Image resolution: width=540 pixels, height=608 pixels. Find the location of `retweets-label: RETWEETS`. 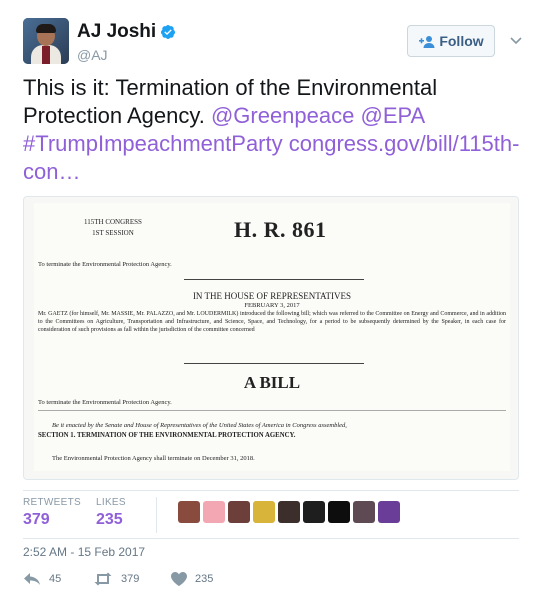

retweets-label: RETWEETS is located at coordinates (52, 502).